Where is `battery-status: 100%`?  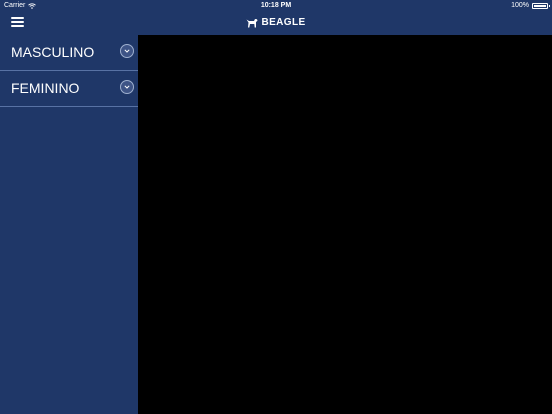
battery-status: 100% is located at coordinates (530, 5).